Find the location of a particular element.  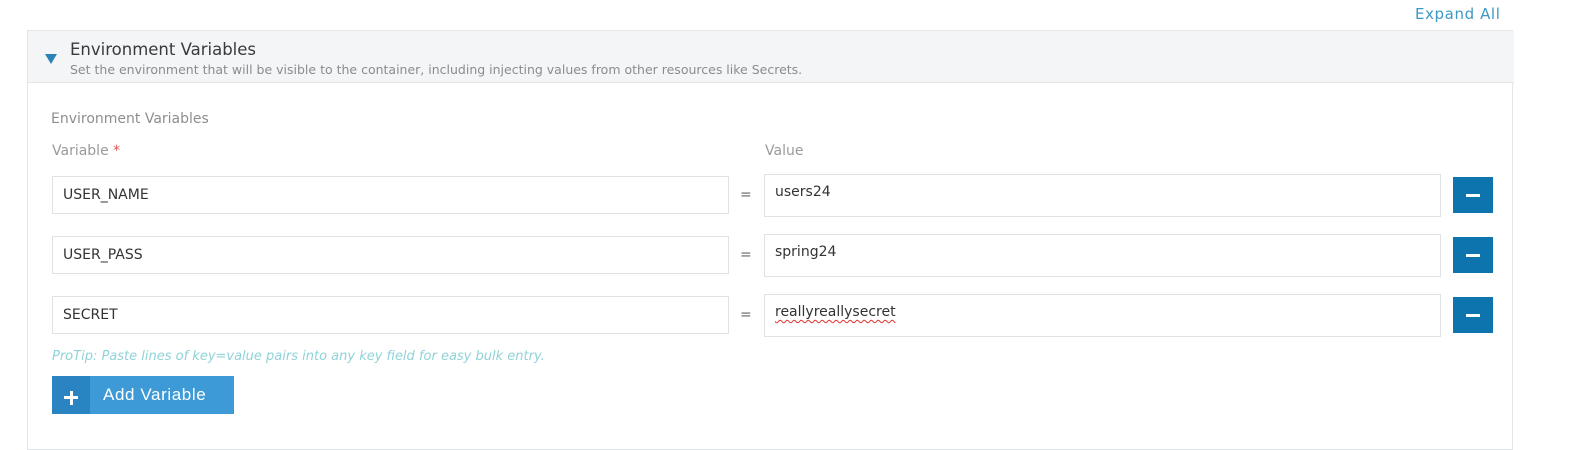

plus-icon is located at coordinates (71, 395).